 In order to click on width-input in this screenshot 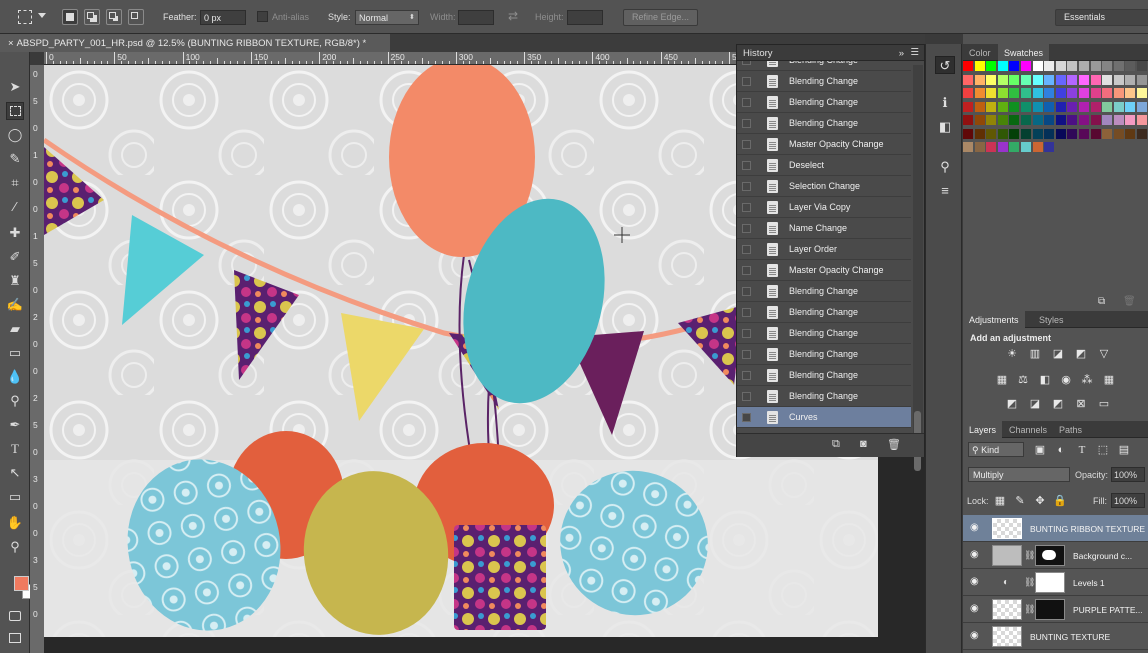, I will do `click(476, 17)`.